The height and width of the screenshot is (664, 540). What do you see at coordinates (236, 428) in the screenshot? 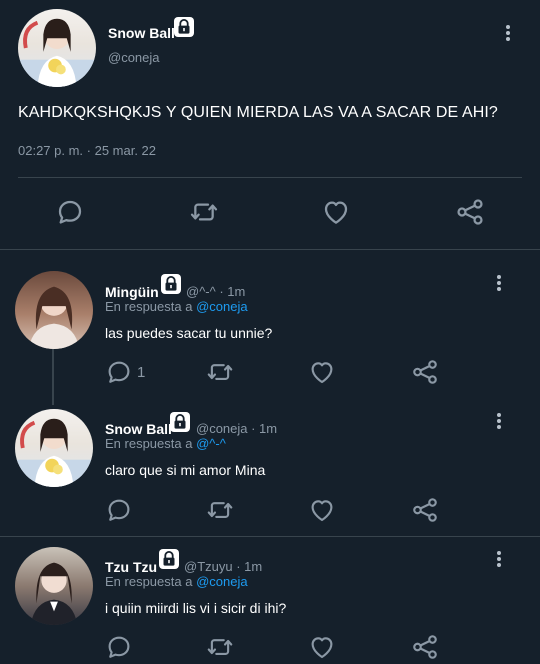
I see `user-handle-time: @coneja · 1m` at bounding box center [236, 428].